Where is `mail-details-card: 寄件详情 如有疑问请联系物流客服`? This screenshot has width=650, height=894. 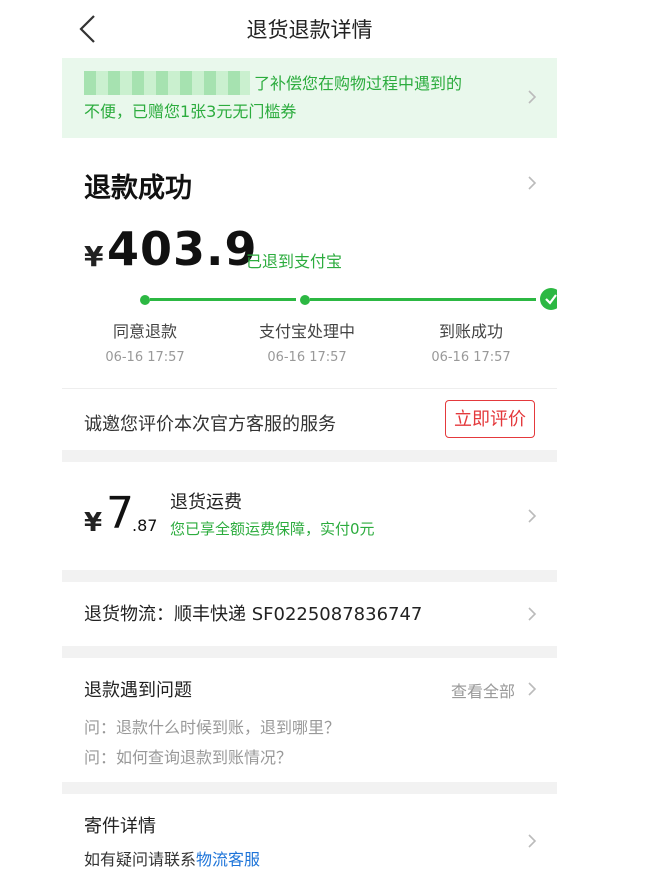
mail-details-card: 寄件详情 如有疑问请联系物流客服 is located at coordinates (309, 844).